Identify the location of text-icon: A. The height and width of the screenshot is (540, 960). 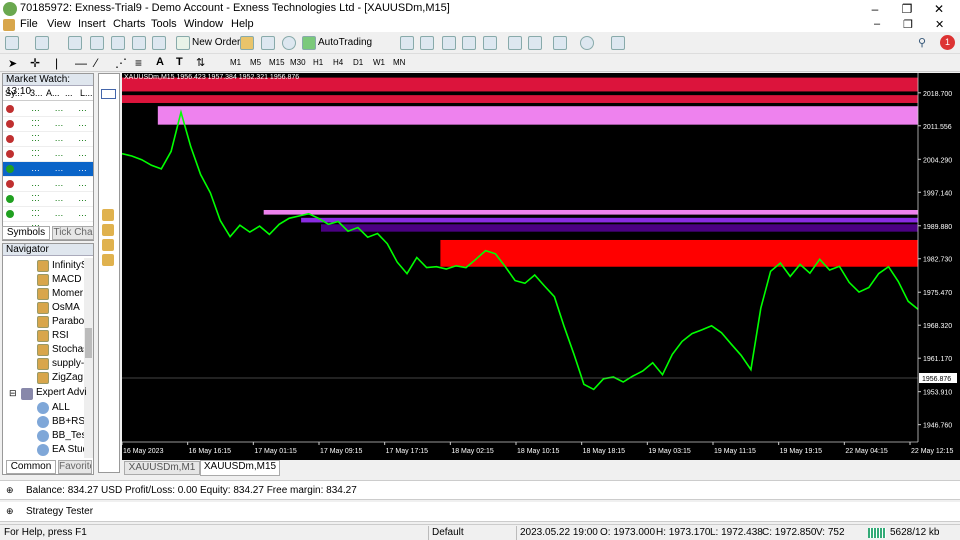
(160, 62).